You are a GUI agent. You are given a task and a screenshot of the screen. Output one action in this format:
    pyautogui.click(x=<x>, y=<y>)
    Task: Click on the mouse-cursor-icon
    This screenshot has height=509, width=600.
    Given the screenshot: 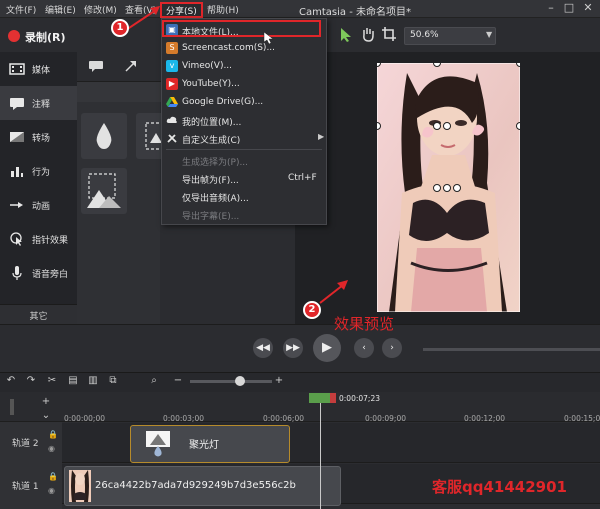 What is the action you would take?
    pyautogui.click(x=268, y=38)
    